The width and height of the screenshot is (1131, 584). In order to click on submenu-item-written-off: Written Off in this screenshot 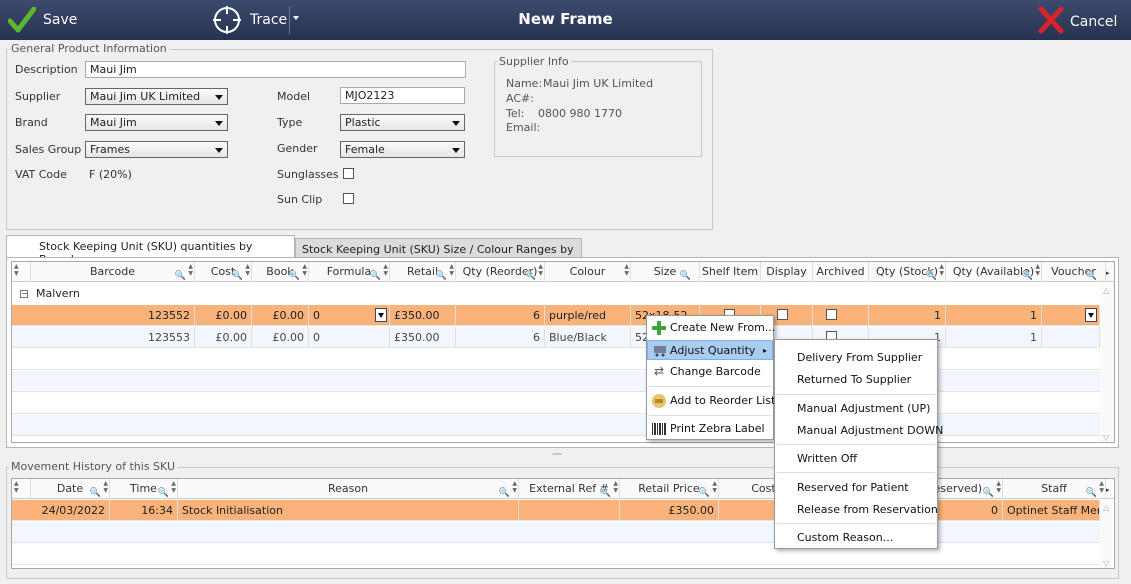, I will do `click(827, 459)`.